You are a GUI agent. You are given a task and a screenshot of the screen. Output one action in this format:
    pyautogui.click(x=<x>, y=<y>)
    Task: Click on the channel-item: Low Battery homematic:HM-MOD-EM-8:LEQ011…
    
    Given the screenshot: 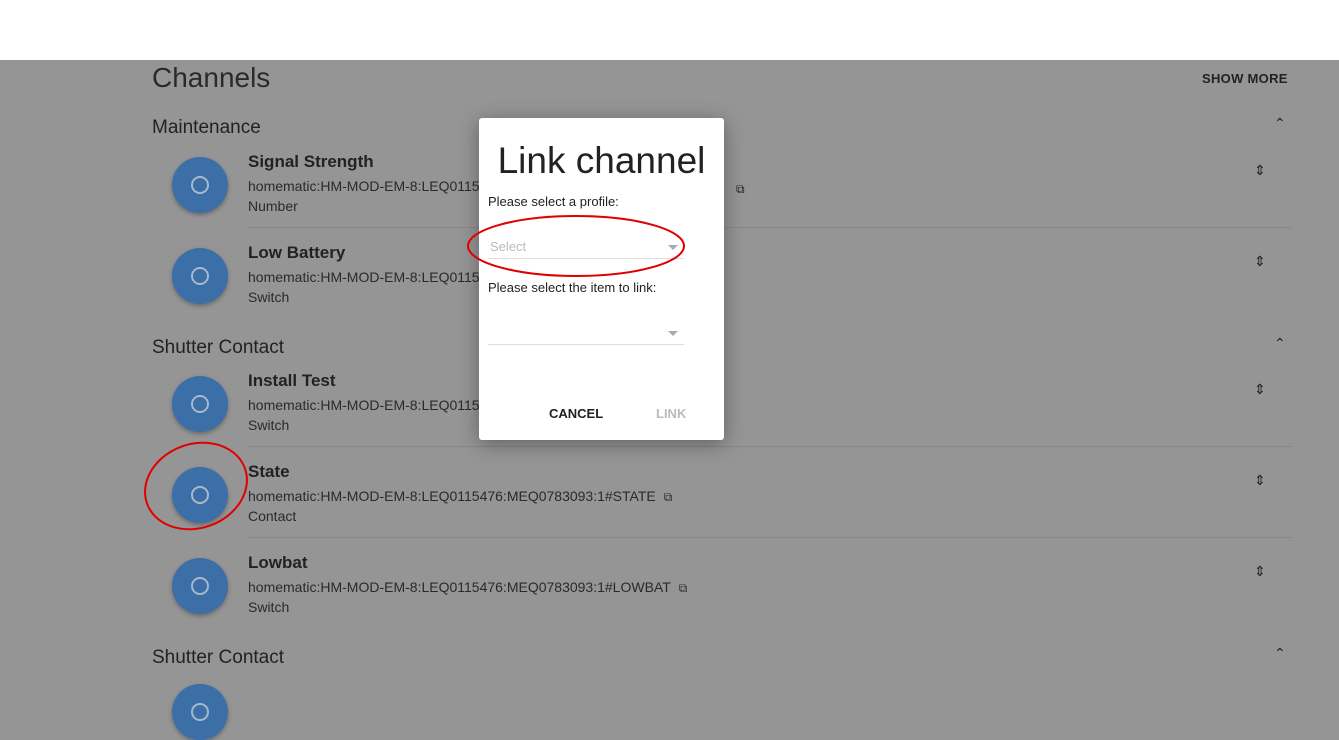 What is the action you would take?
    pyautogui.click(x=732, y=288)
    